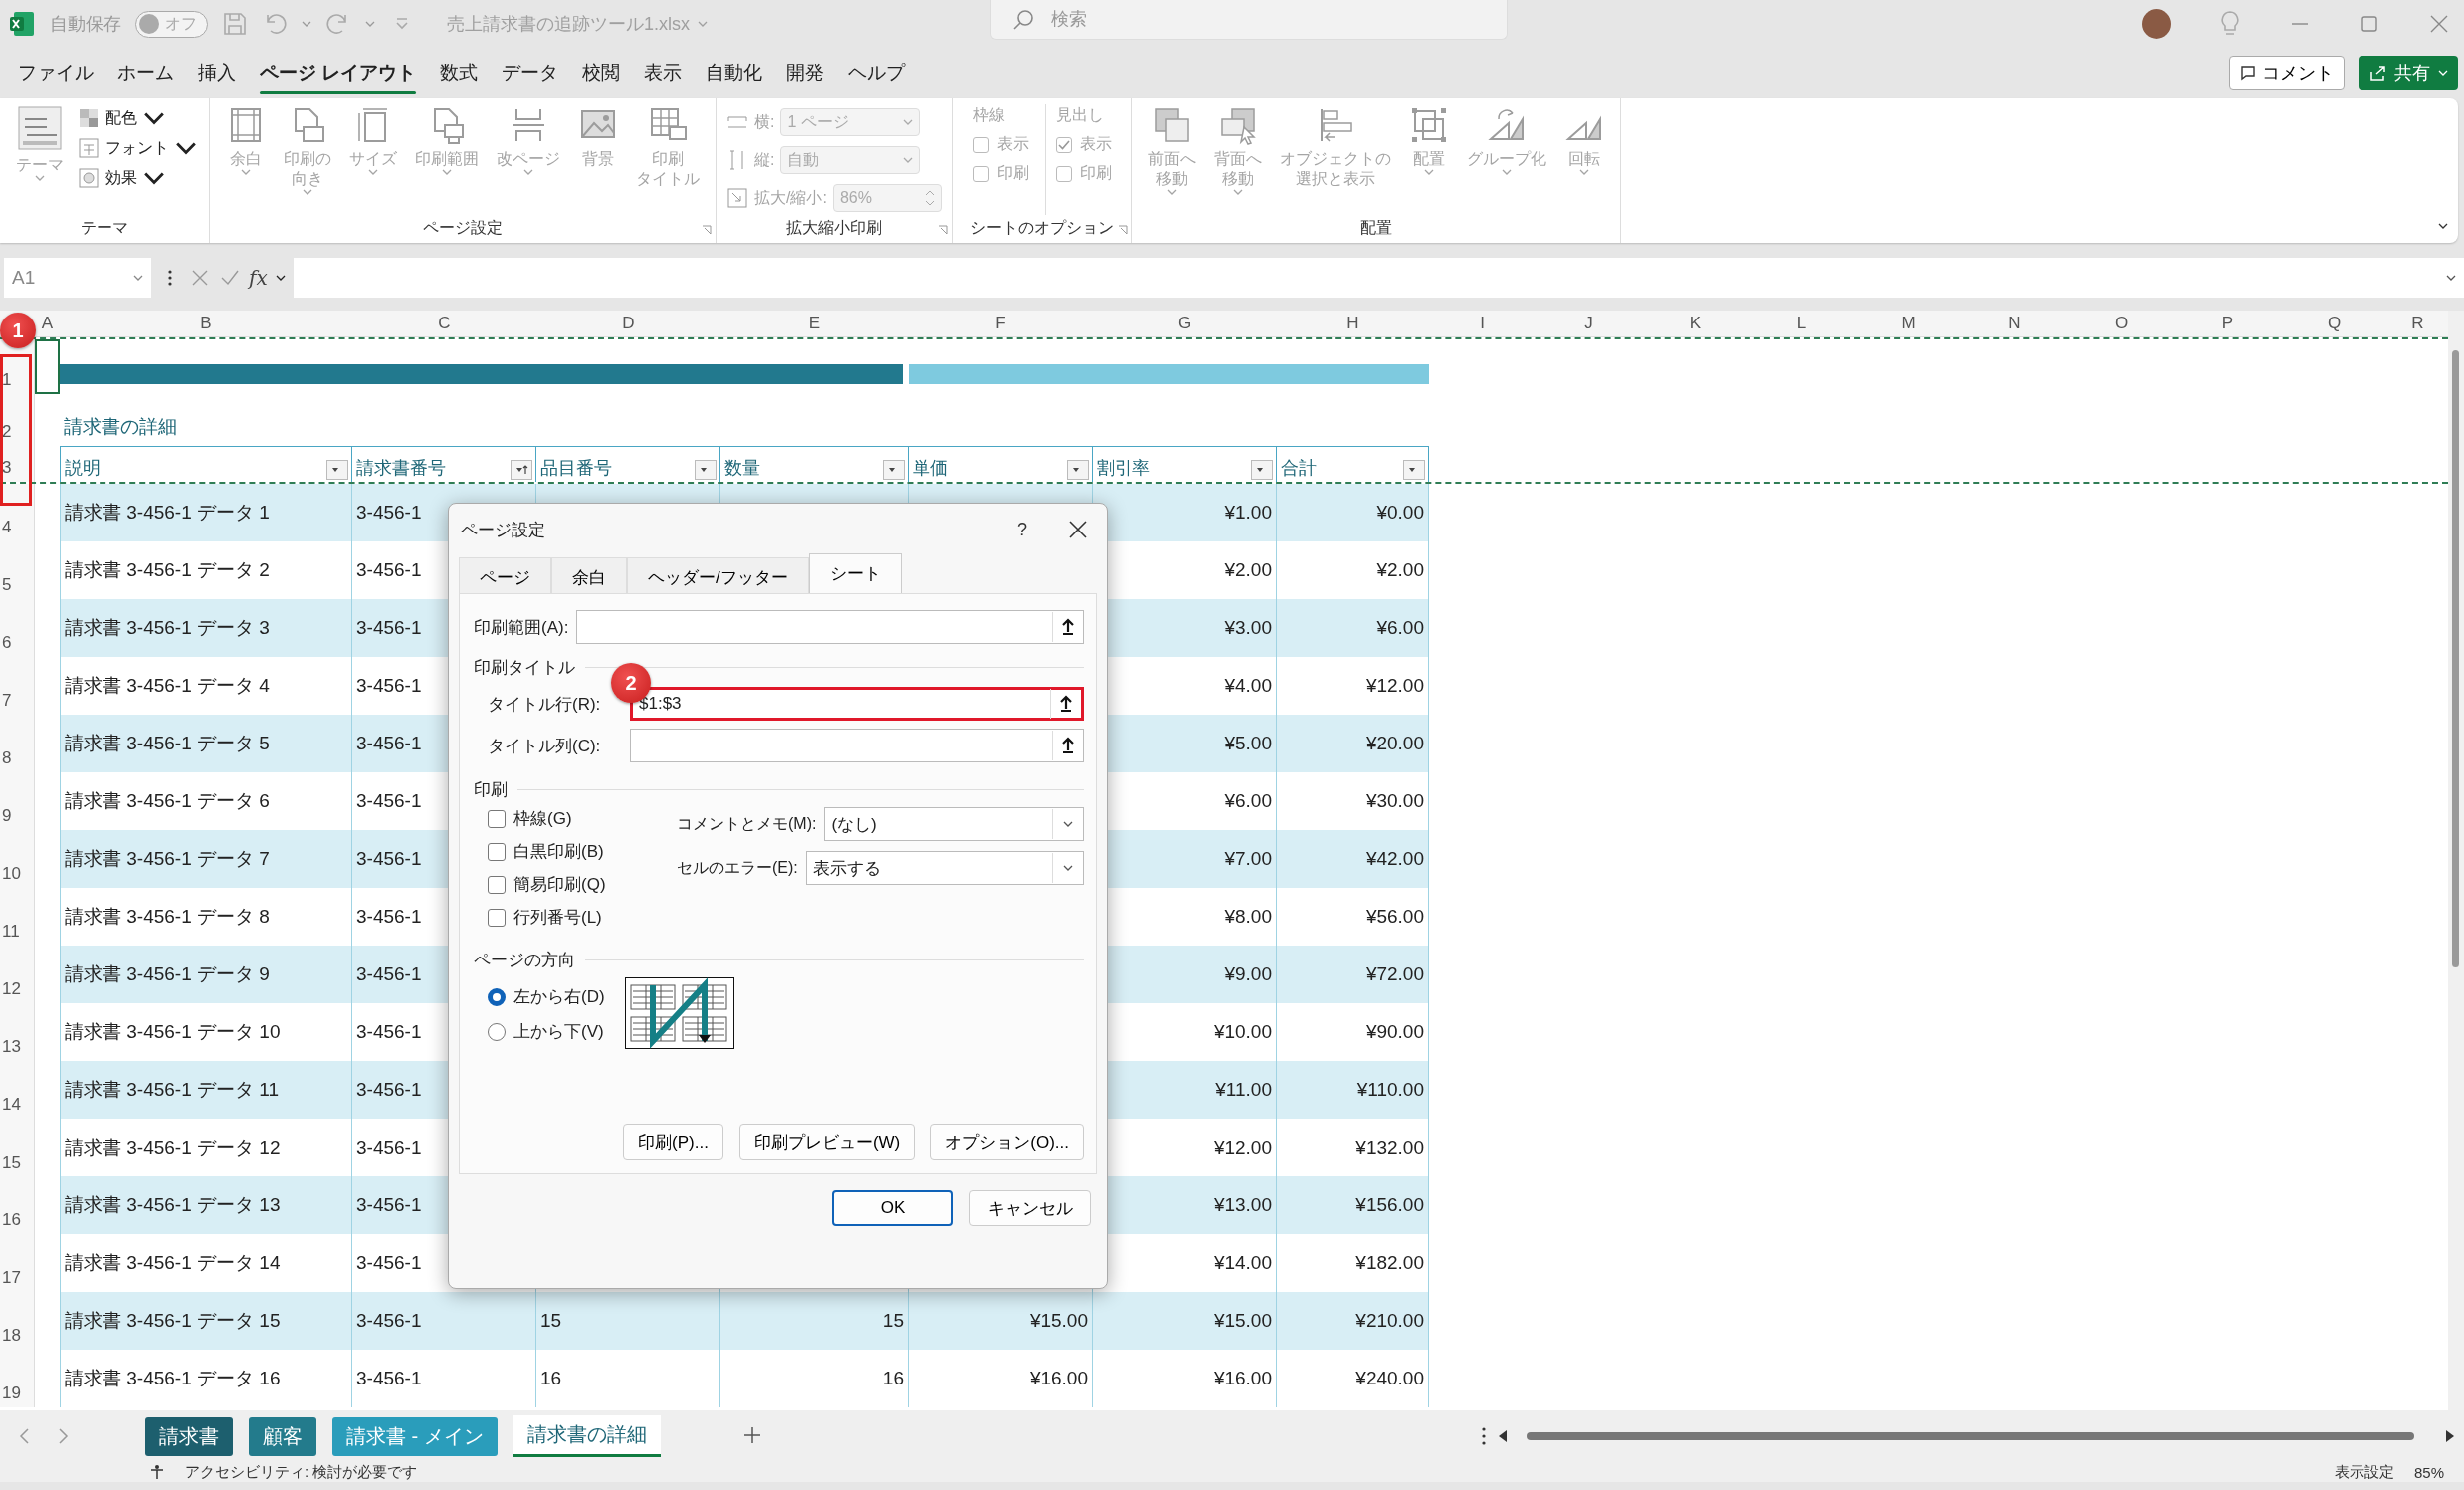 Image resolution: width=2464 pixels, height=1490 pixels. I want to click on row-header: 10, so click(17, 859).